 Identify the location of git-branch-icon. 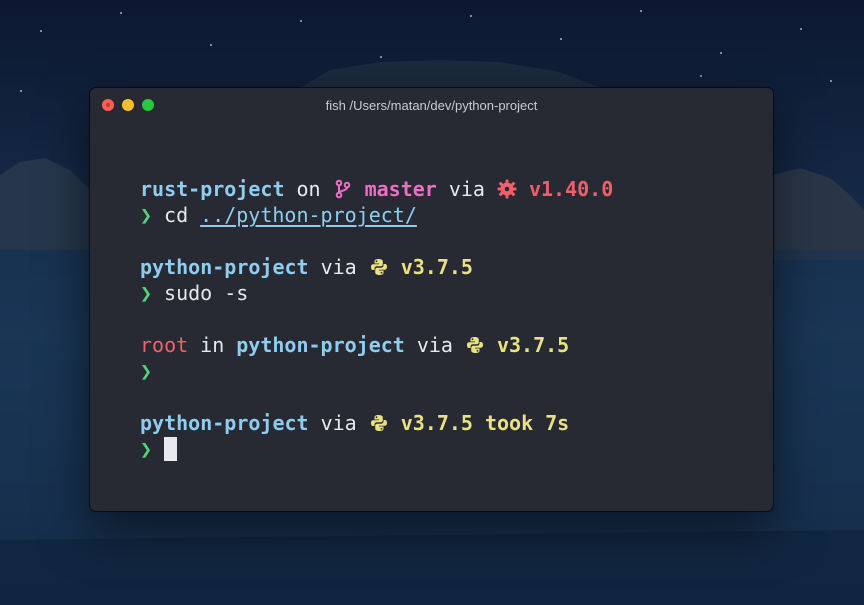
(343, 189).